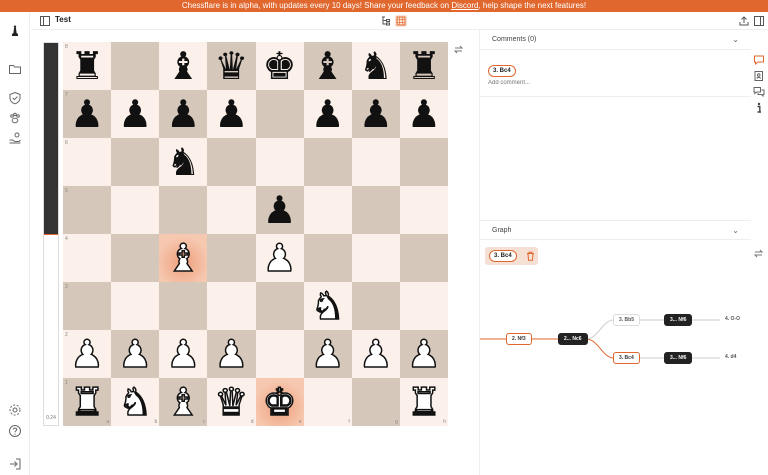 Image resolution: width=768 pixels, height=475 pixels. I want to click on log-in-icon, so click(15, 464).